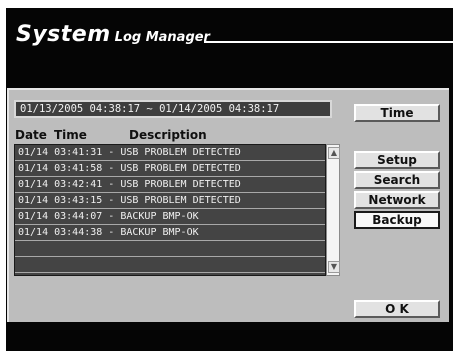  I want to click on scroll-up-arrow-icon: ▲, so click(334, 153).